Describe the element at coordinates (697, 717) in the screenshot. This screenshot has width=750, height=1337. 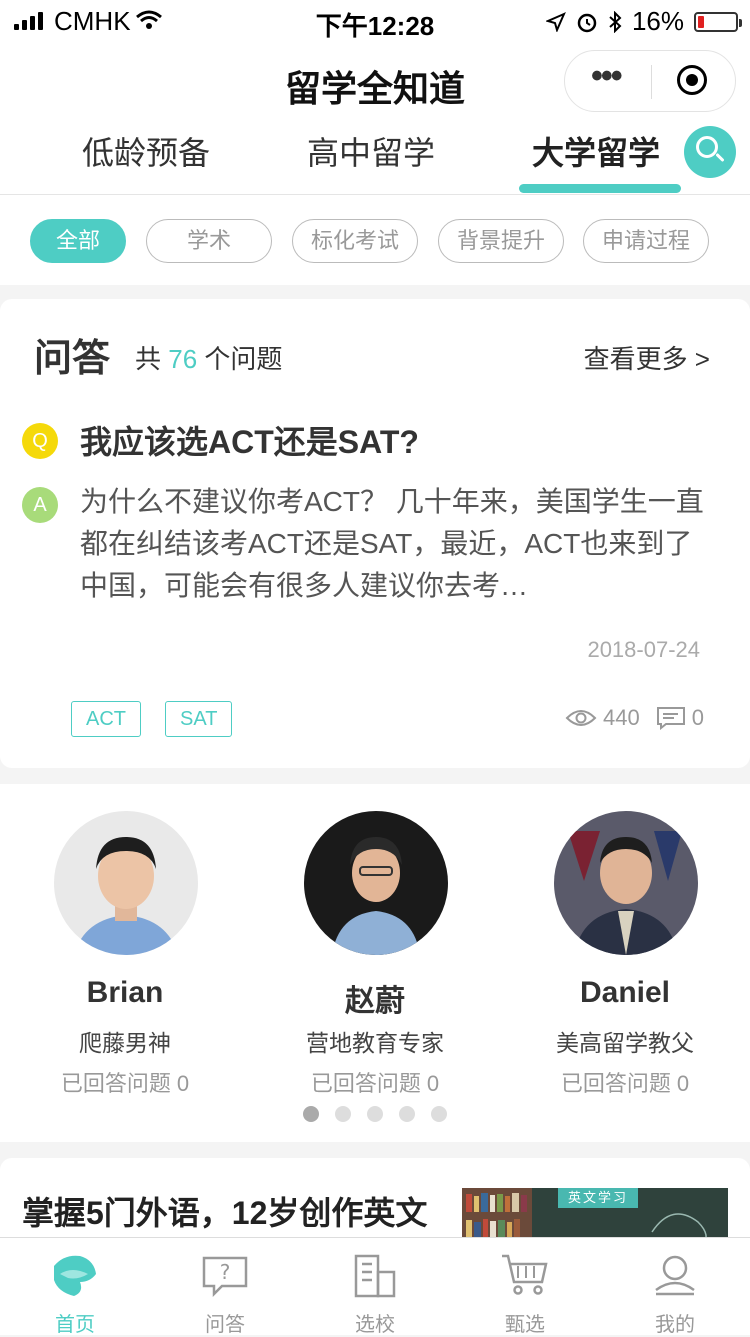
I see `comment-count: 0` at that location.